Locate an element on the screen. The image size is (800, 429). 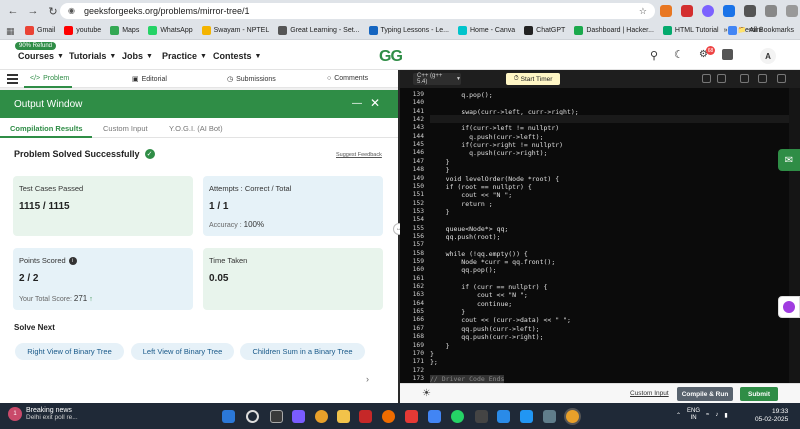
forward-icon: → is located at coordinates (33, 11).